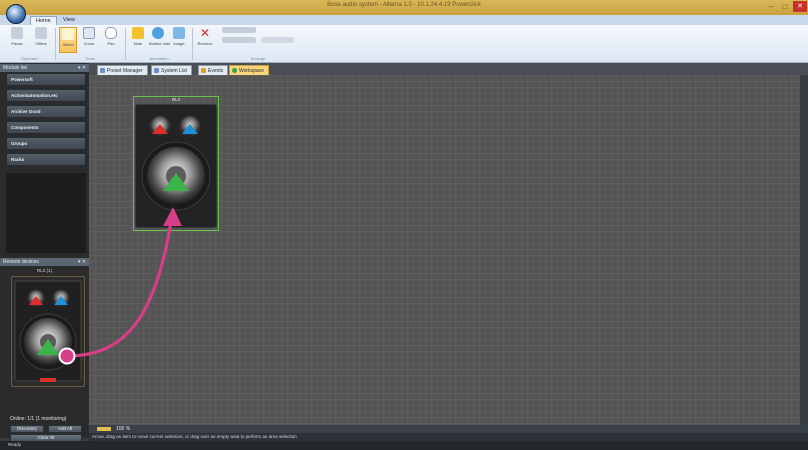 This screenshot has width=808, height=450. I want to click on status-bar: Ready, so click(404, 445).